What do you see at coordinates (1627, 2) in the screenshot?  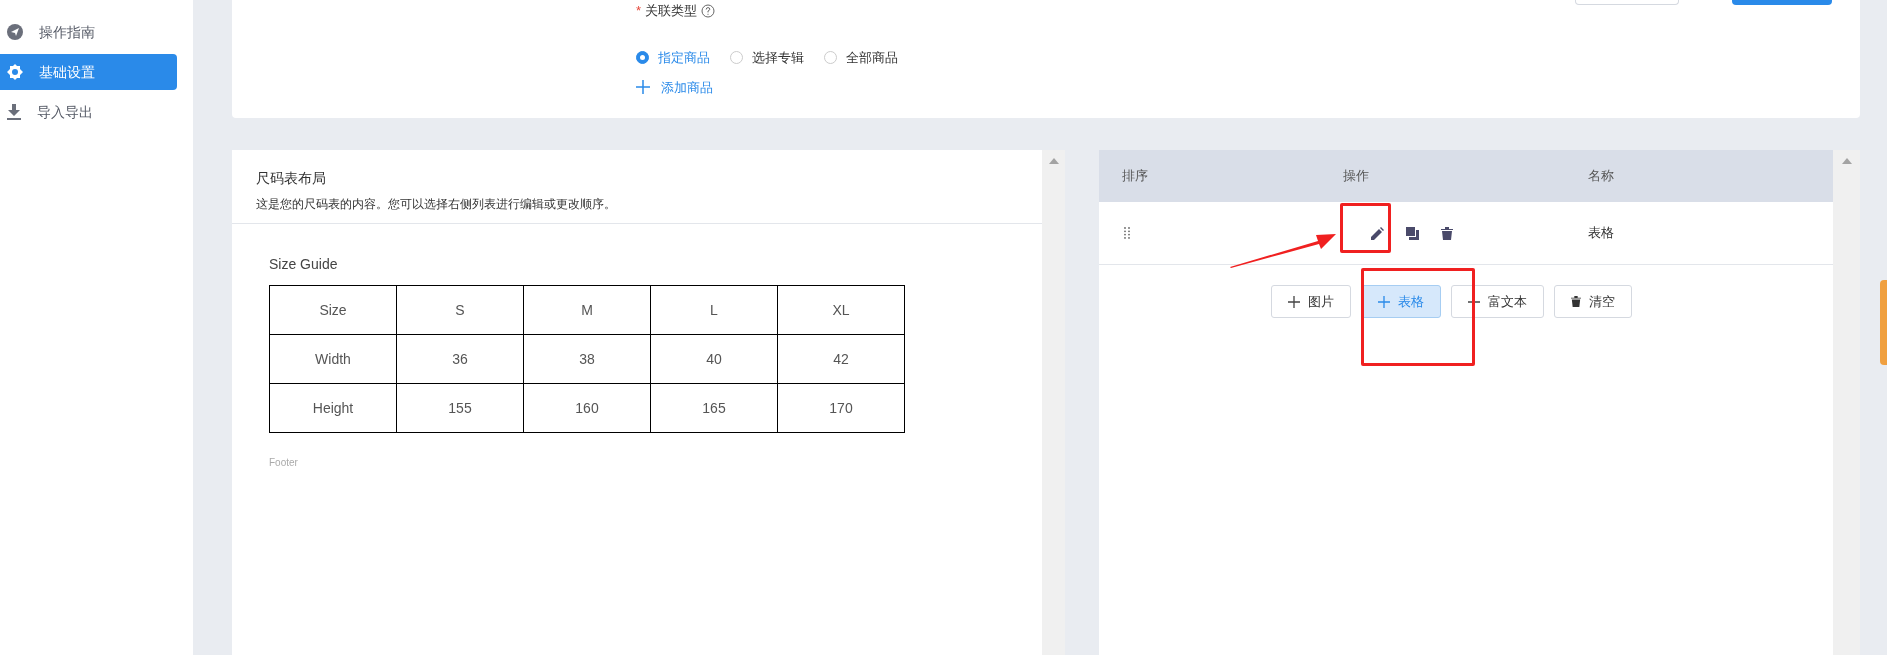 I see `cancel-button` at bounding box center [1627, 2].